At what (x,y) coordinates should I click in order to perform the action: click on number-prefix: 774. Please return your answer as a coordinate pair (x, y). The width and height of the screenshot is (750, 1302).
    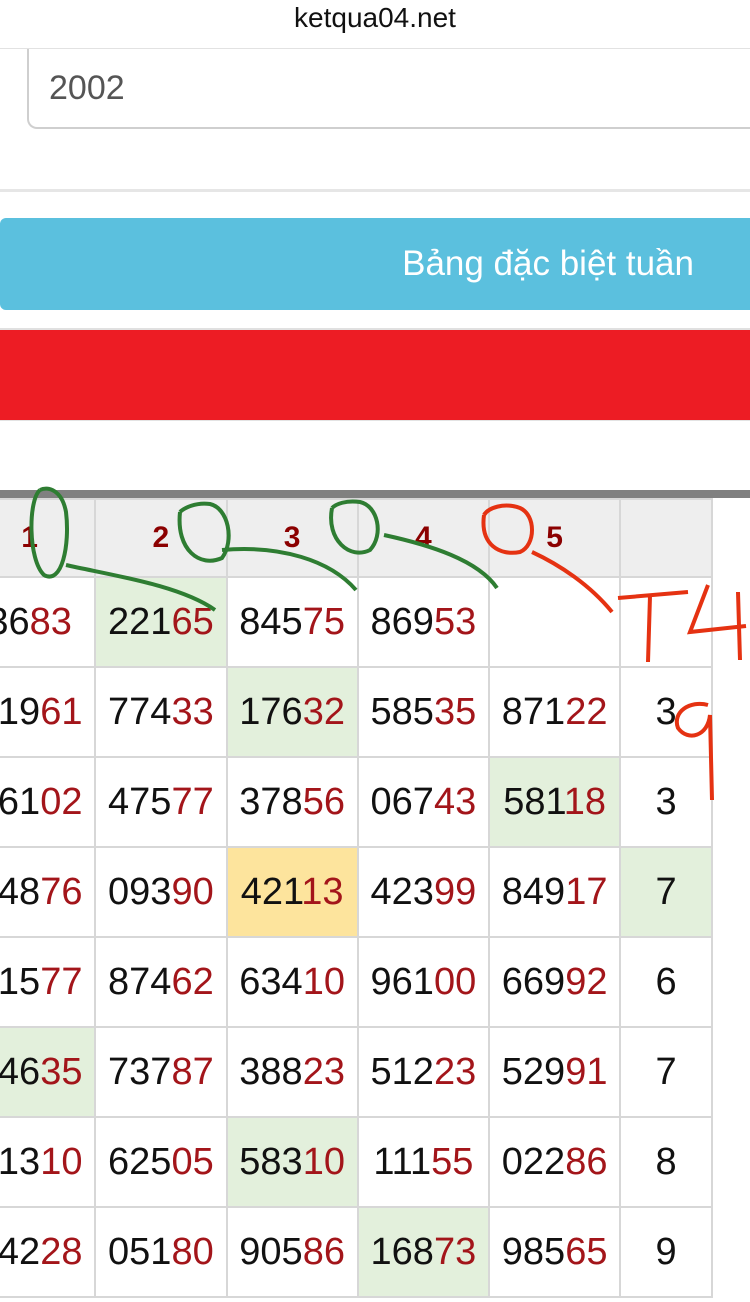
    Looking at the image, I should click on (140, 711).